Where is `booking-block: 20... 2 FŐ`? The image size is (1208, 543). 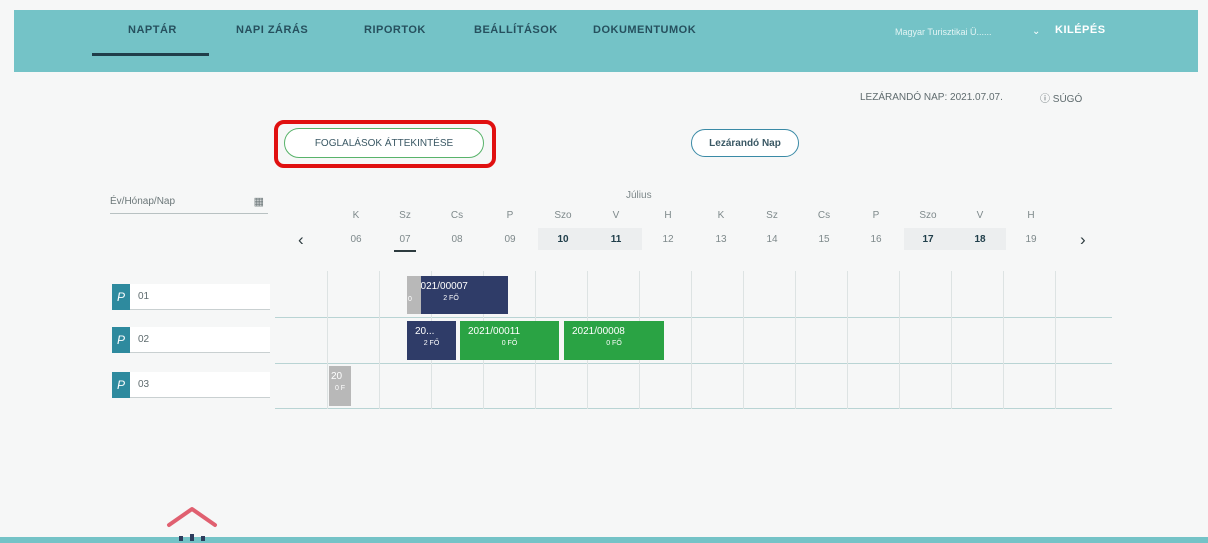 booking-block: 20... 2 FŐ is located at coordinates (431, 340).